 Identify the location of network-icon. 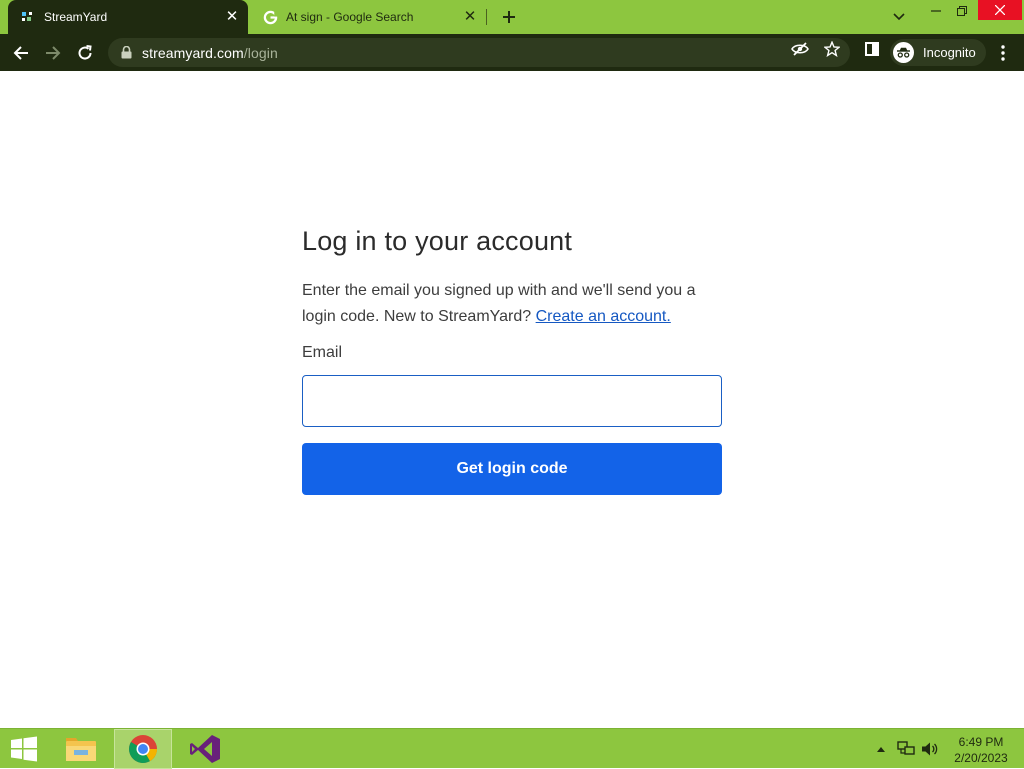
(906, 749).